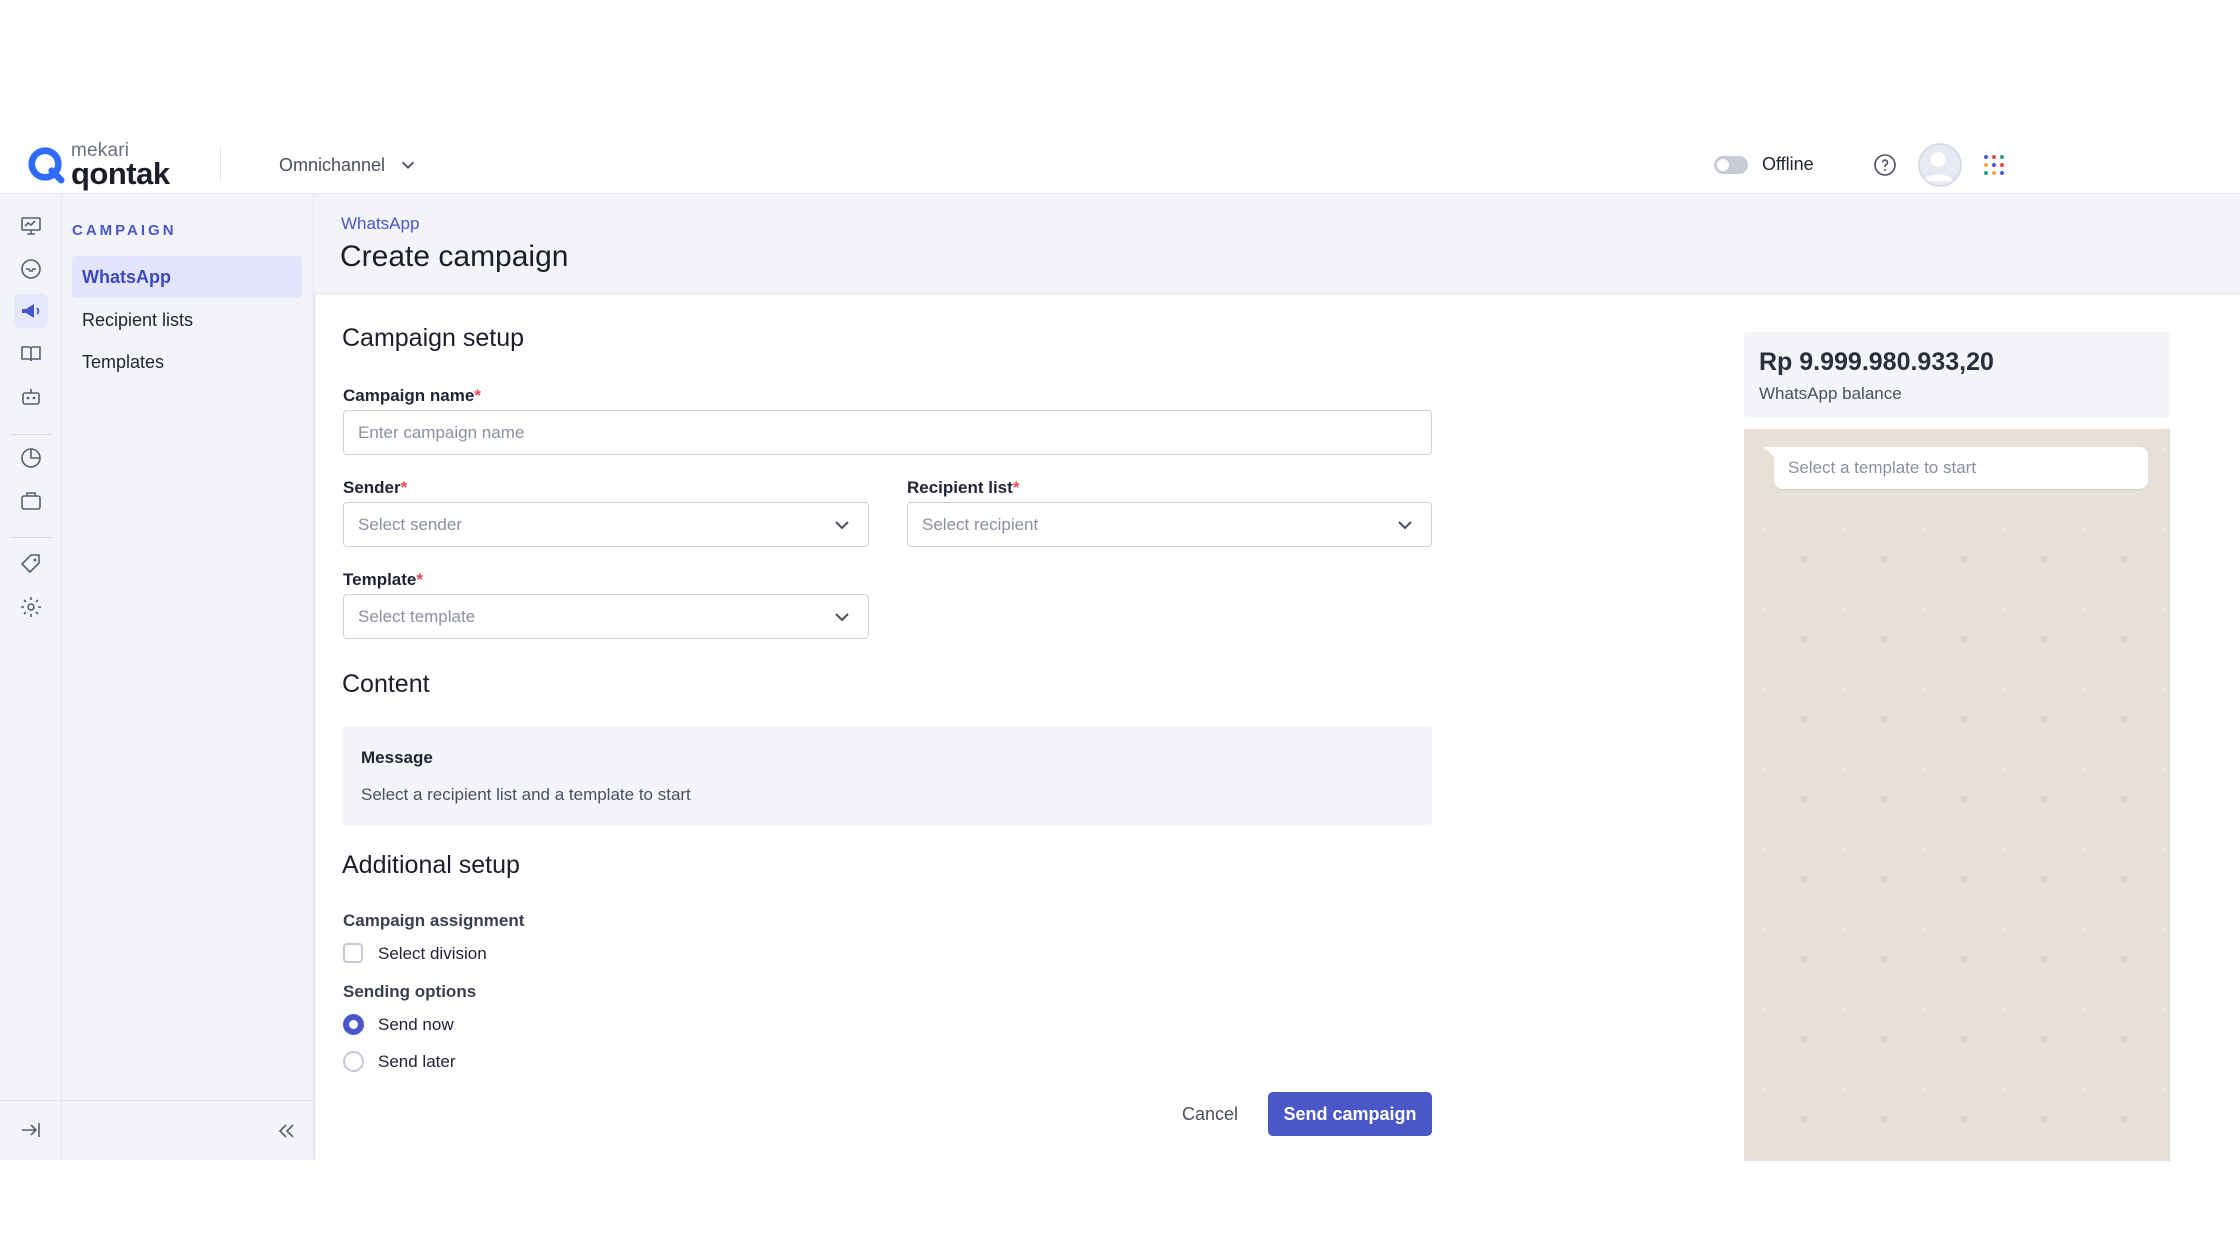  I want to click on apps-grid-icon, so click(1994, 165).